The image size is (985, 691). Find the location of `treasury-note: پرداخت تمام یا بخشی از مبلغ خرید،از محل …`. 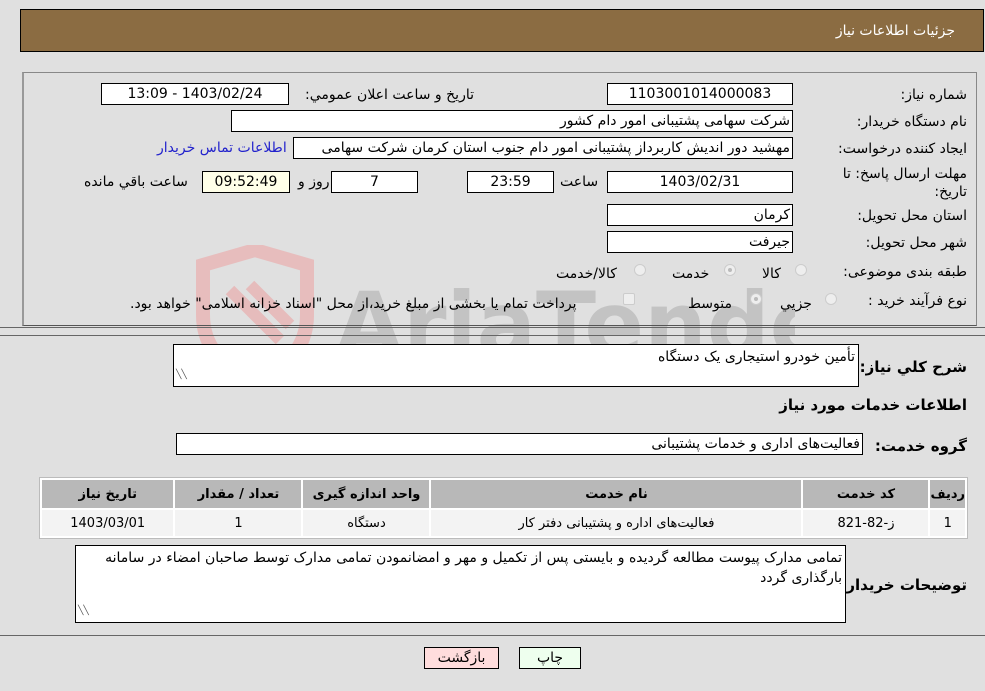

treasury-note: پرداخت تمام یا بخشی از مبلغ خرید،از محل … is located at coordinates (353, 304).